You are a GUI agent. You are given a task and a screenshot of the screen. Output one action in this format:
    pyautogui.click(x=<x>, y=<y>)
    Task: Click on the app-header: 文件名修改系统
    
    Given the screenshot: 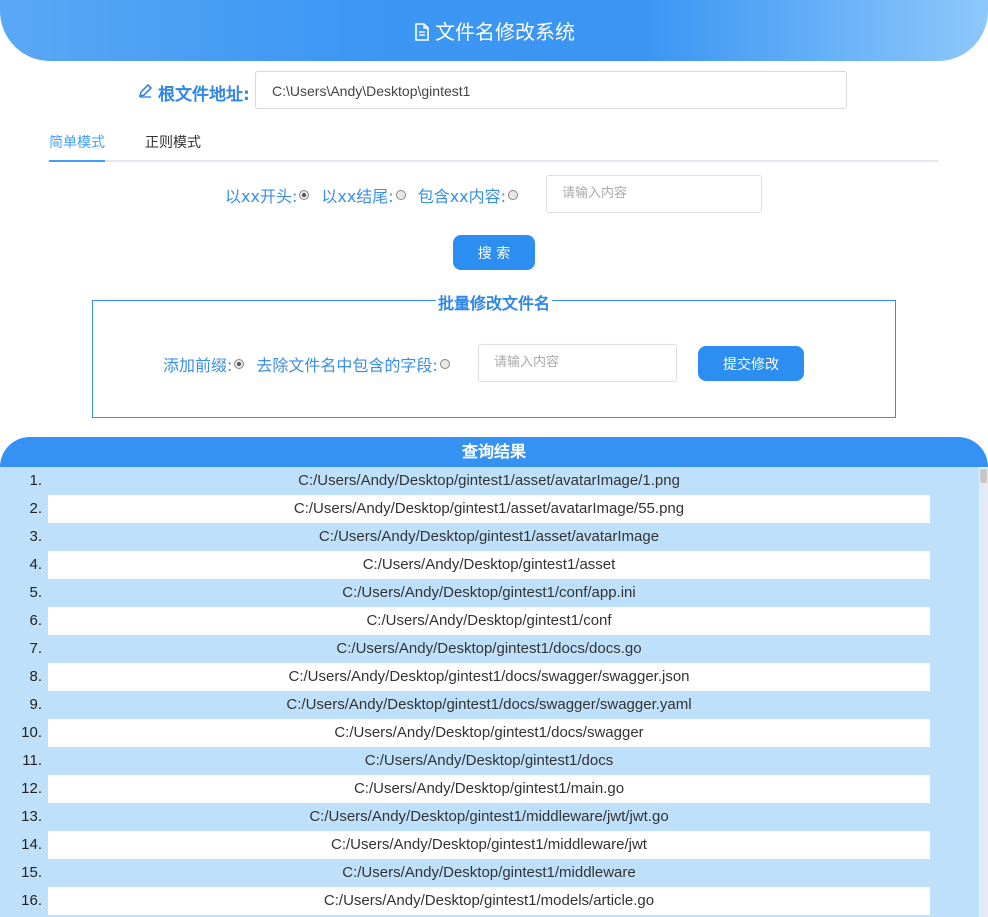 What is the action you would take?
    pyautogui.click(x=494, y=30)
    